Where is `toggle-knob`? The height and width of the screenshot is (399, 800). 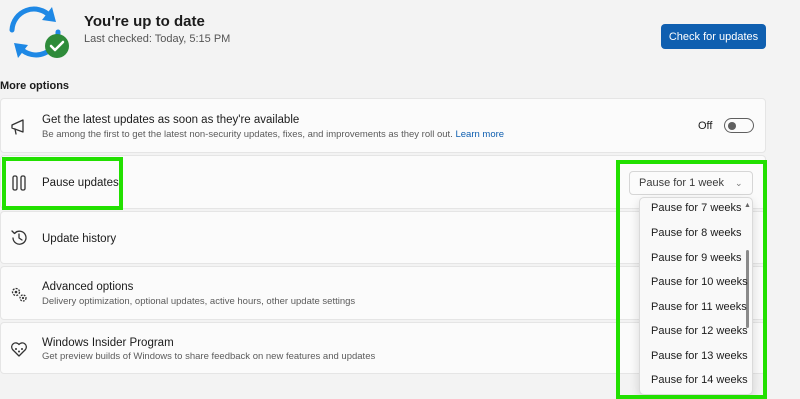 toggle-knob is located at coordinates (732, 125).